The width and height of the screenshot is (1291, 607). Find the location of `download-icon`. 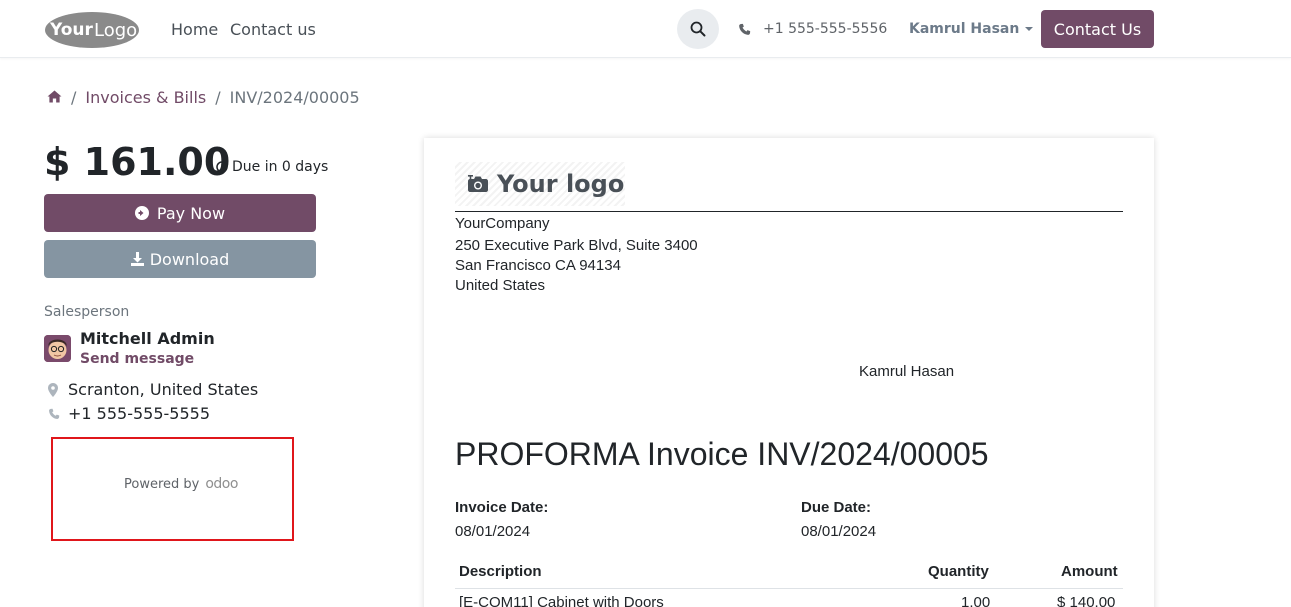

download-icon is located at coordinates (137, 259).